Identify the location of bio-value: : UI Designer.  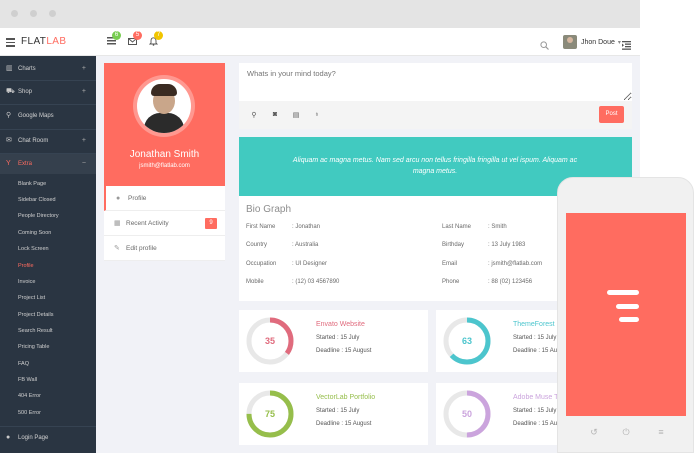
(310, 264).